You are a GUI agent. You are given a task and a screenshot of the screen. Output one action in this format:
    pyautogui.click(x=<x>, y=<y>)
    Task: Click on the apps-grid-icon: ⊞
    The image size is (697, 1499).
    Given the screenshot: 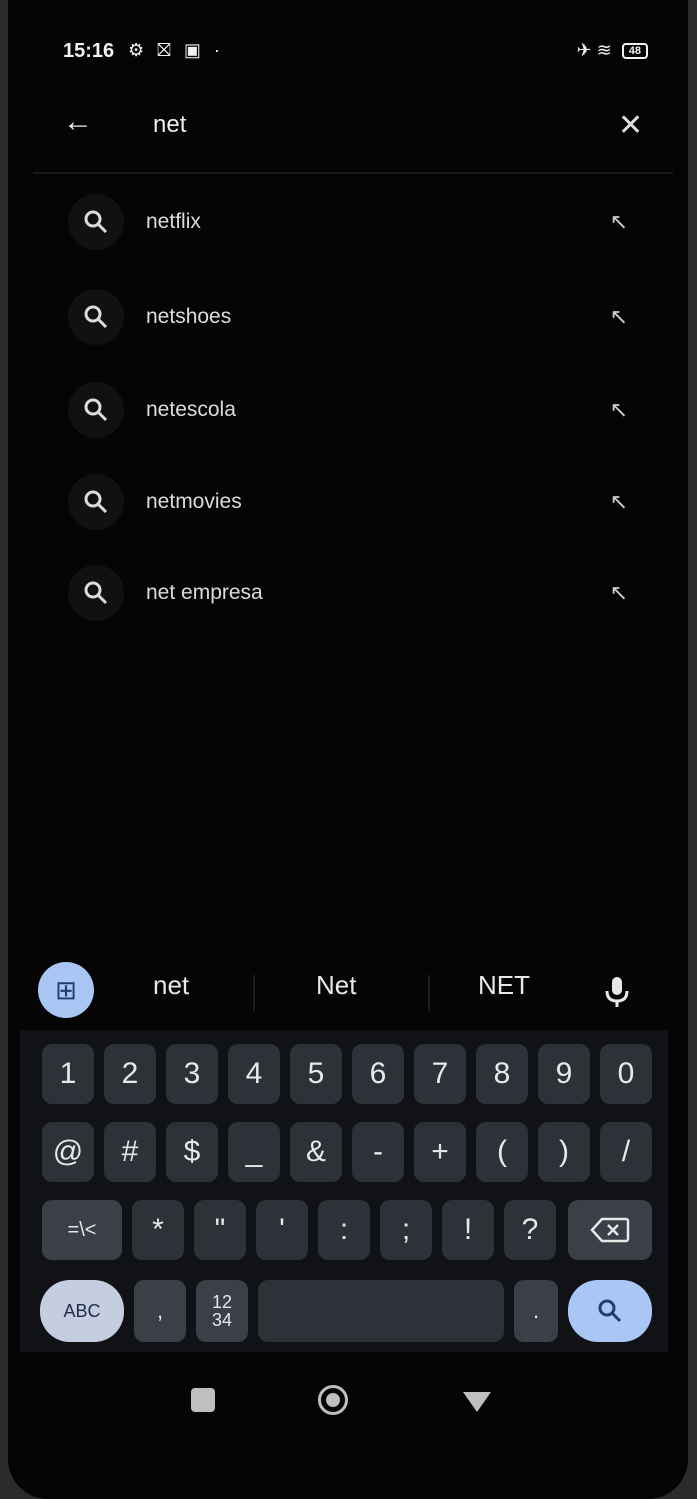 What is the action you would take?
    pyautogui.click(x=66, y=990)
    